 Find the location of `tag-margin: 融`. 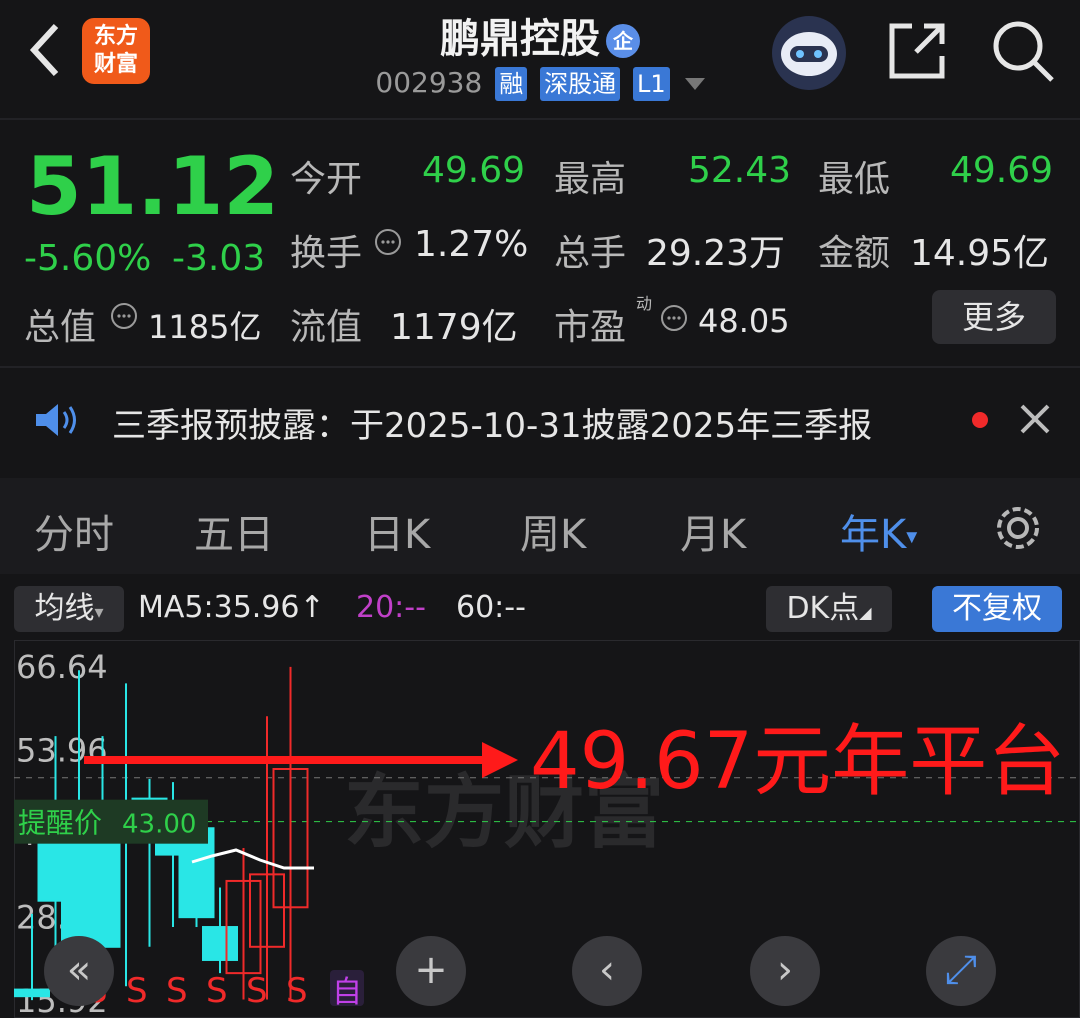

tag-margin: 融 is located at coordinates (511, 84).